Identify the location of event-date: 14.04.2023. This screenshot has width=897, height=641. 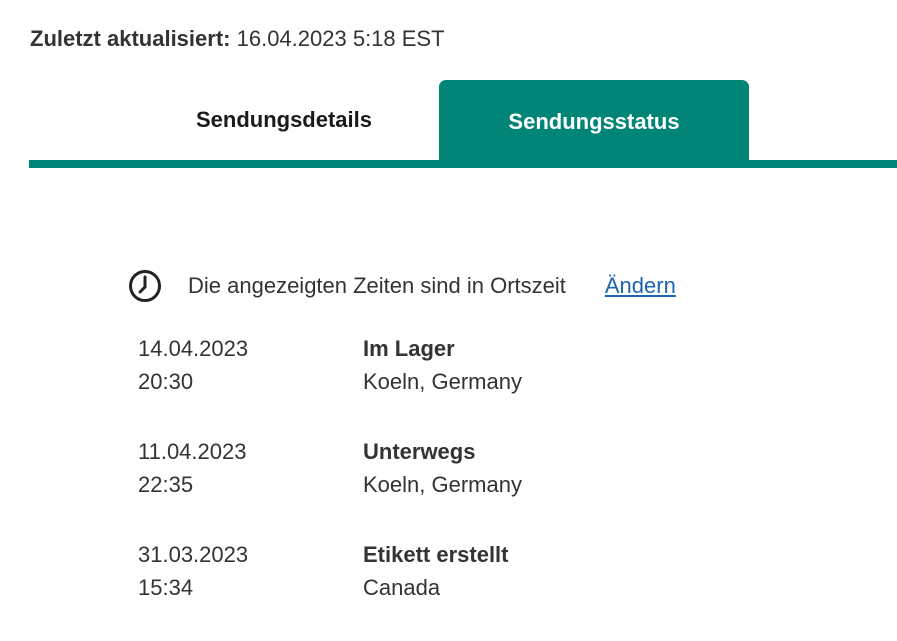
(193, 348).